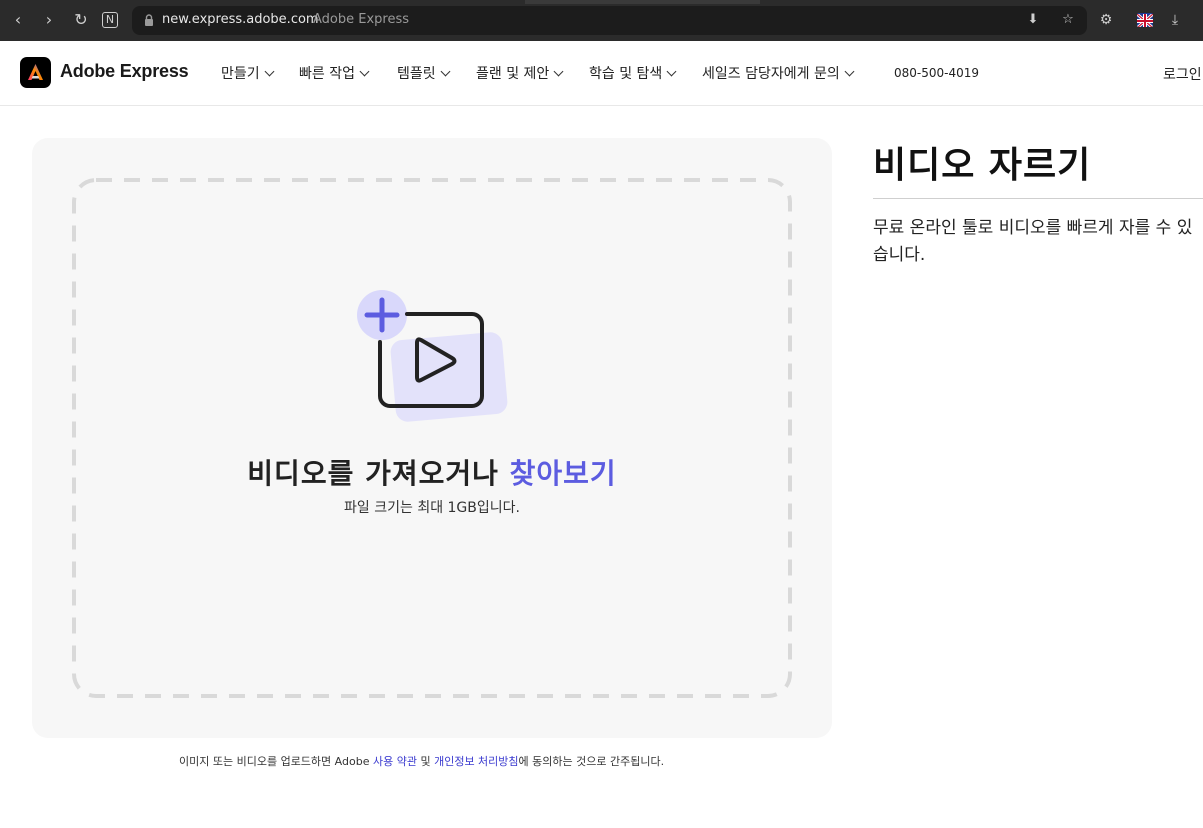  What do you see at coordinates (513, 74) in the screenshot?
I see `nav-label: 플랜 및 제안` at bounding box center [513, 74].